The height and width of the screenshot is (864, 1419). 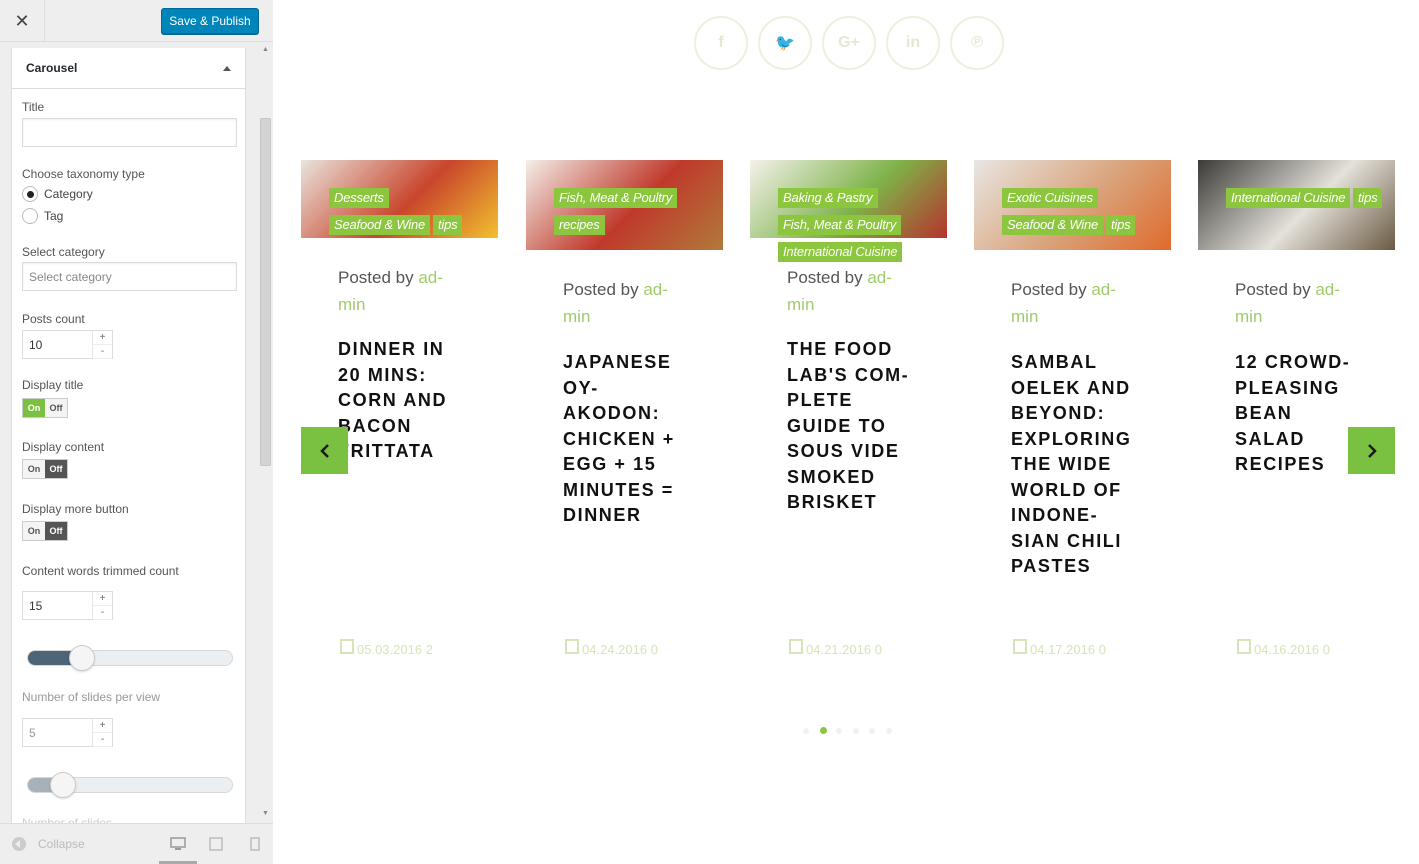 I want to click on collapse-button: Collapse, so click(x=48, y=844).